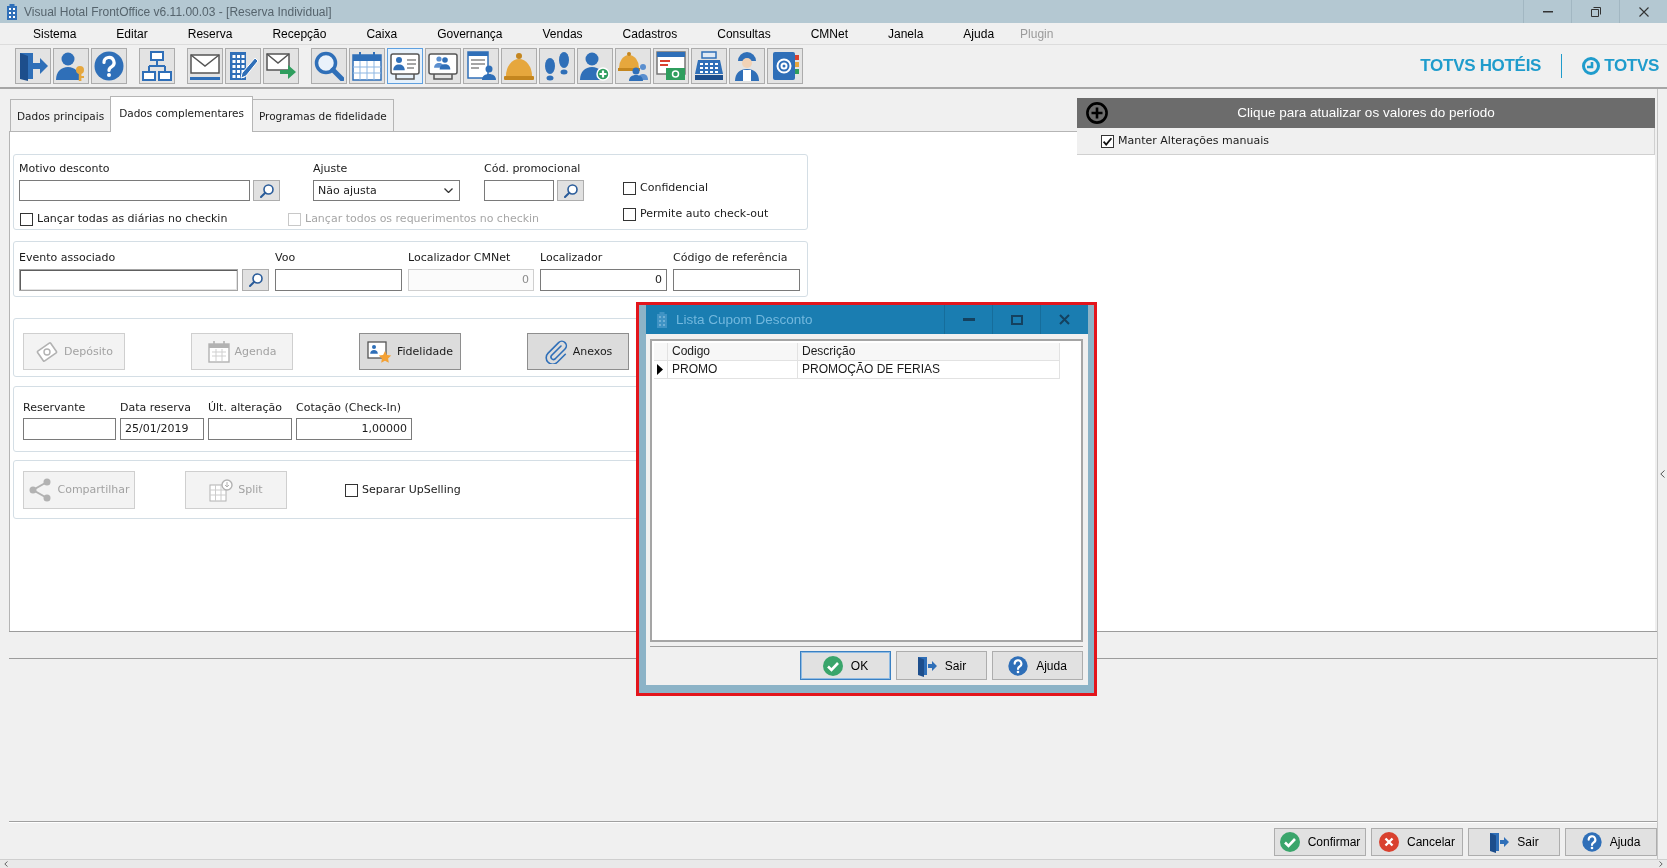 The width and height of the screenshot is (1667, 868). What do you see at coordinates (1481, 66) in the screenshot?
I see `product-name: TOTVS HOTÉIS` at bounding box center [1481, 66].